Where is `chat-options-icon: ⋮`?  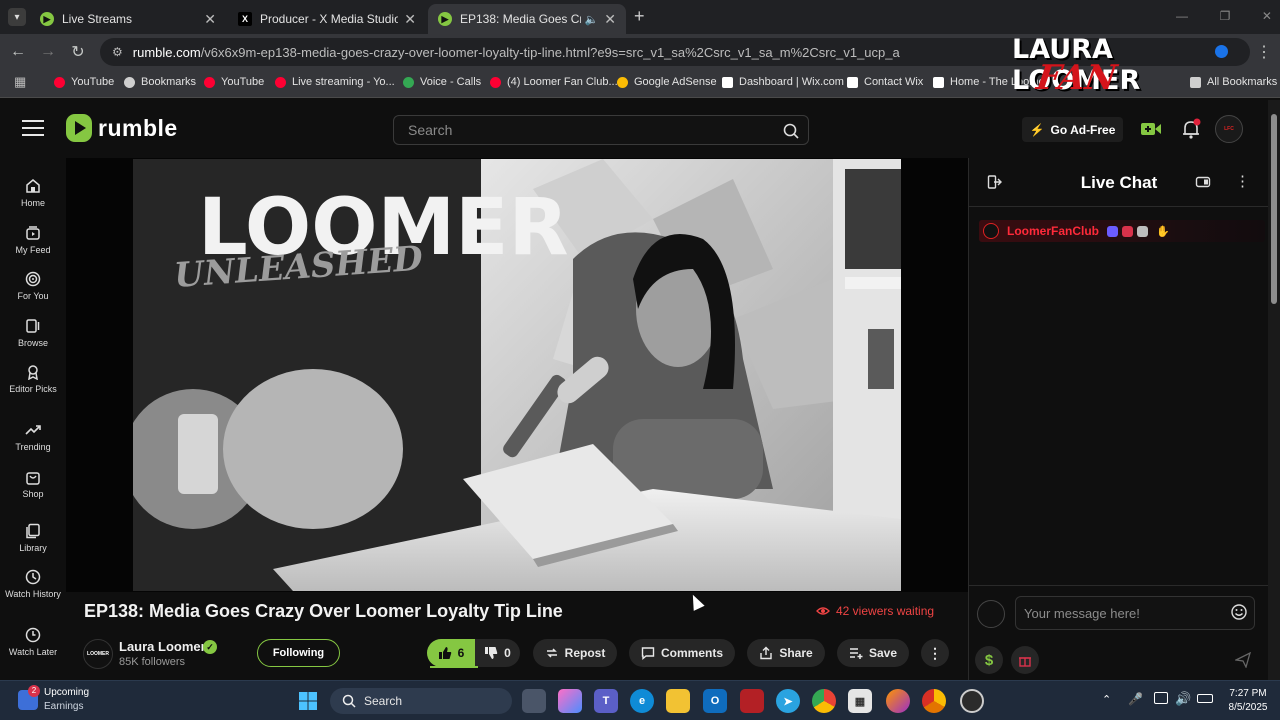
chat-options-icon: ⋮ is located at coordinates (1242, 181).